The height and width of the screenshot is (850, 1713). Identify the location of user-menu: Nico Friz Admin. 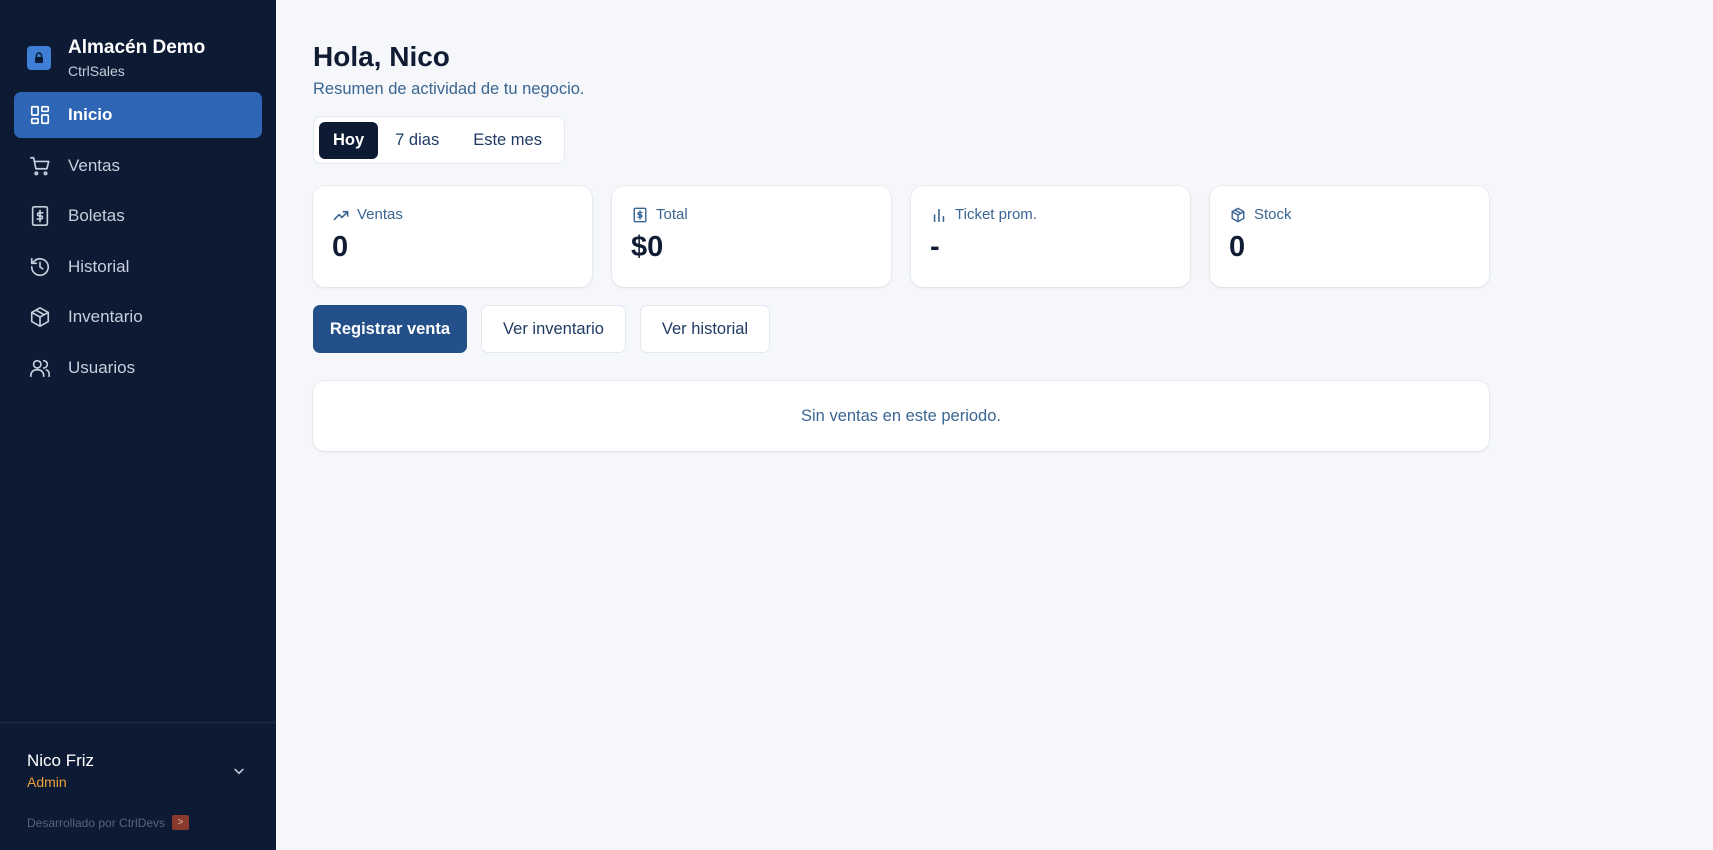
(138, 757).